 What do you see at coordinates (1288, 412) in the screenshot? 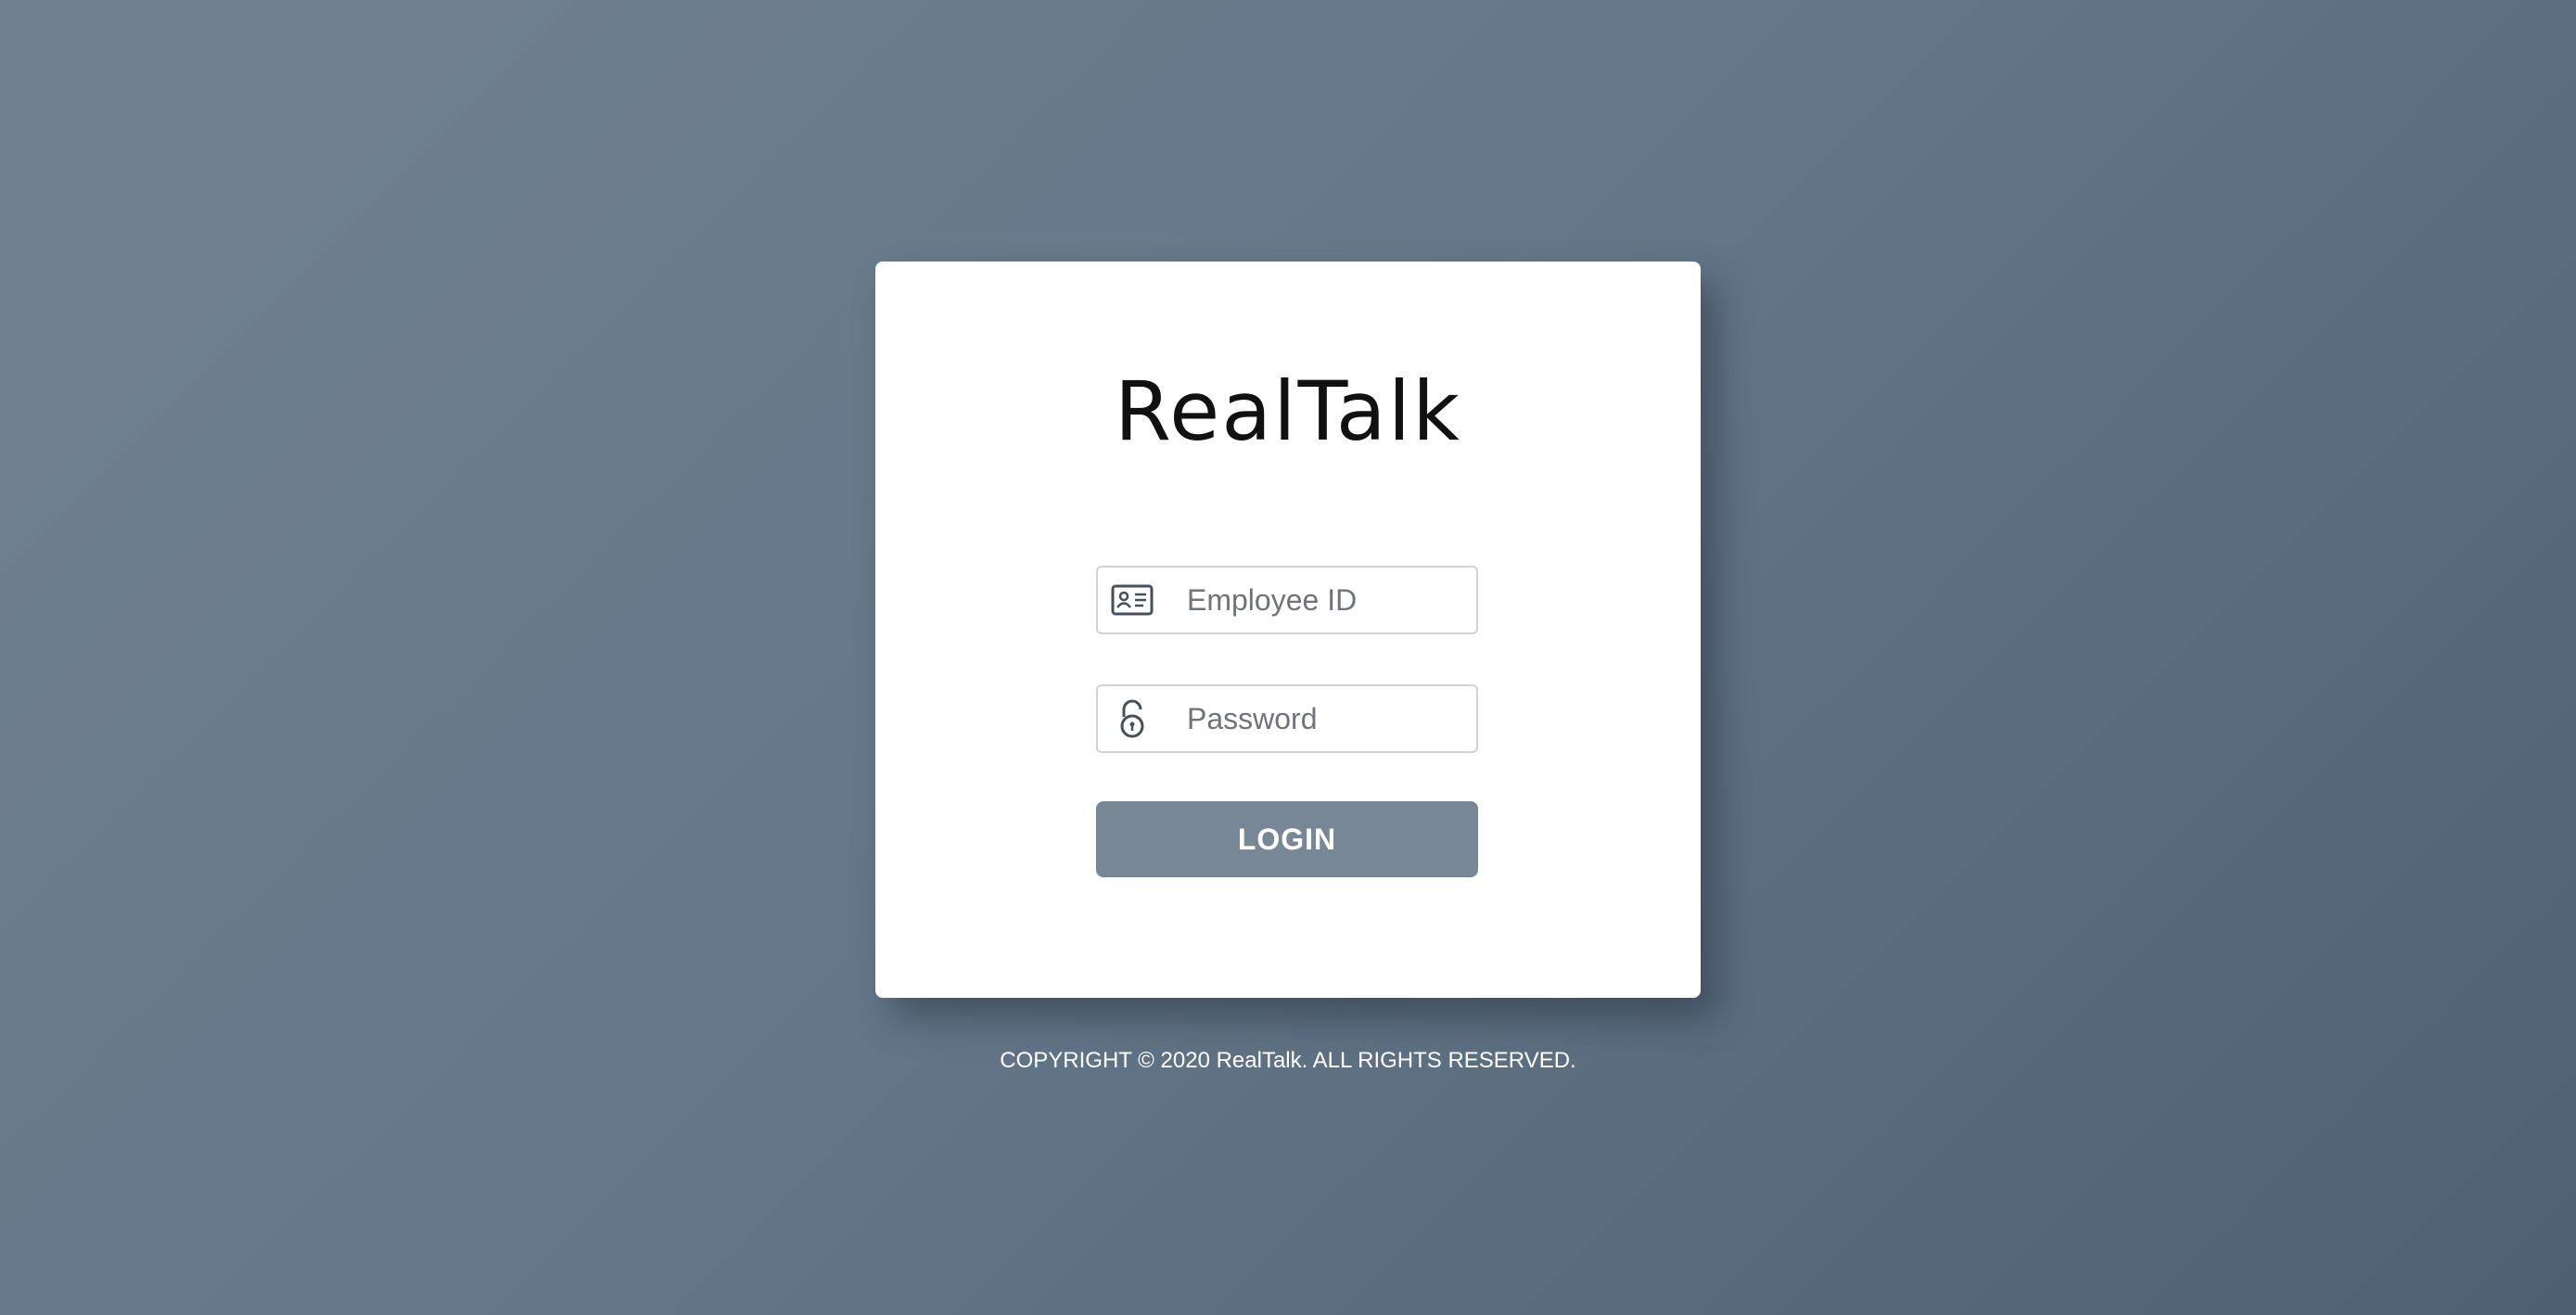
I see `app-title: RealTalk` at bounding box center [1288, 412].